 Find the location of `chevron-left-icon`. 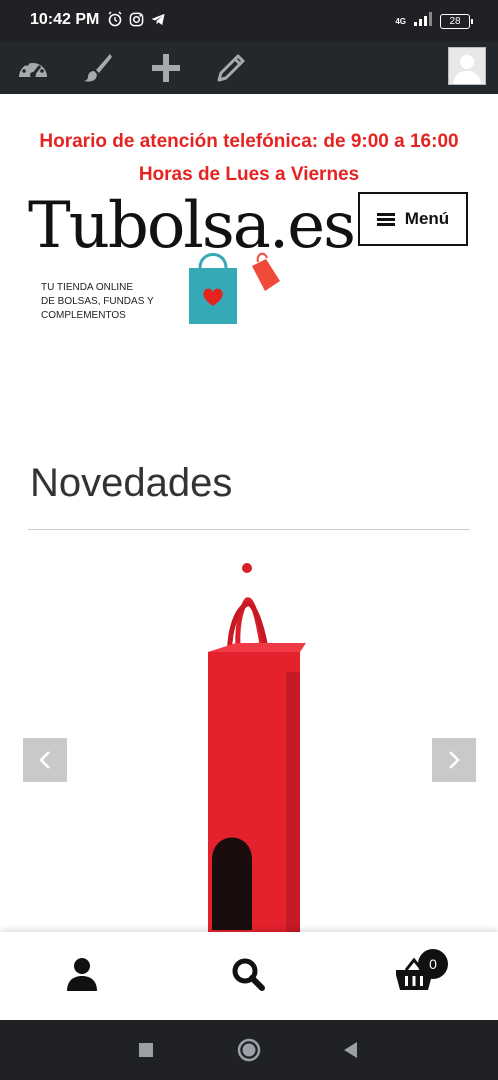

chevron-left-icon is located at coordinates (44, 760).